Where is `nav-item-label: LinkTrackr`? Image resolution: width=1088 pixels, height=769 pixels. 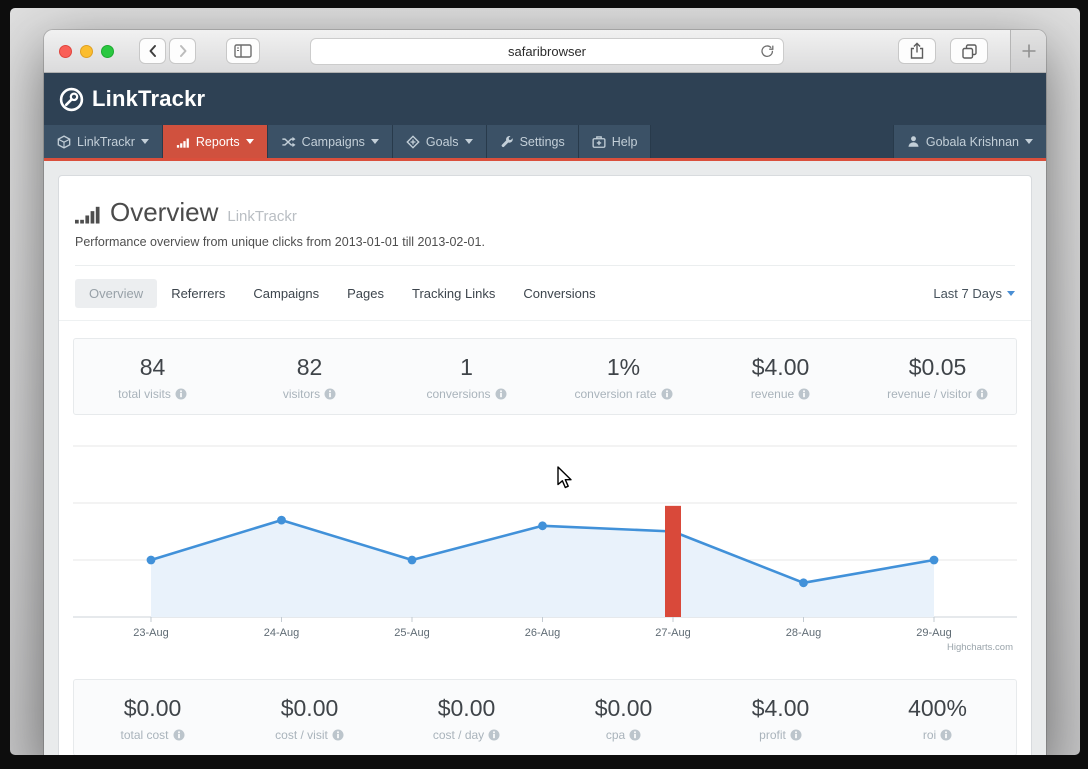
nav-item-label: LinkTrackr is located at coordinates (106, 141).